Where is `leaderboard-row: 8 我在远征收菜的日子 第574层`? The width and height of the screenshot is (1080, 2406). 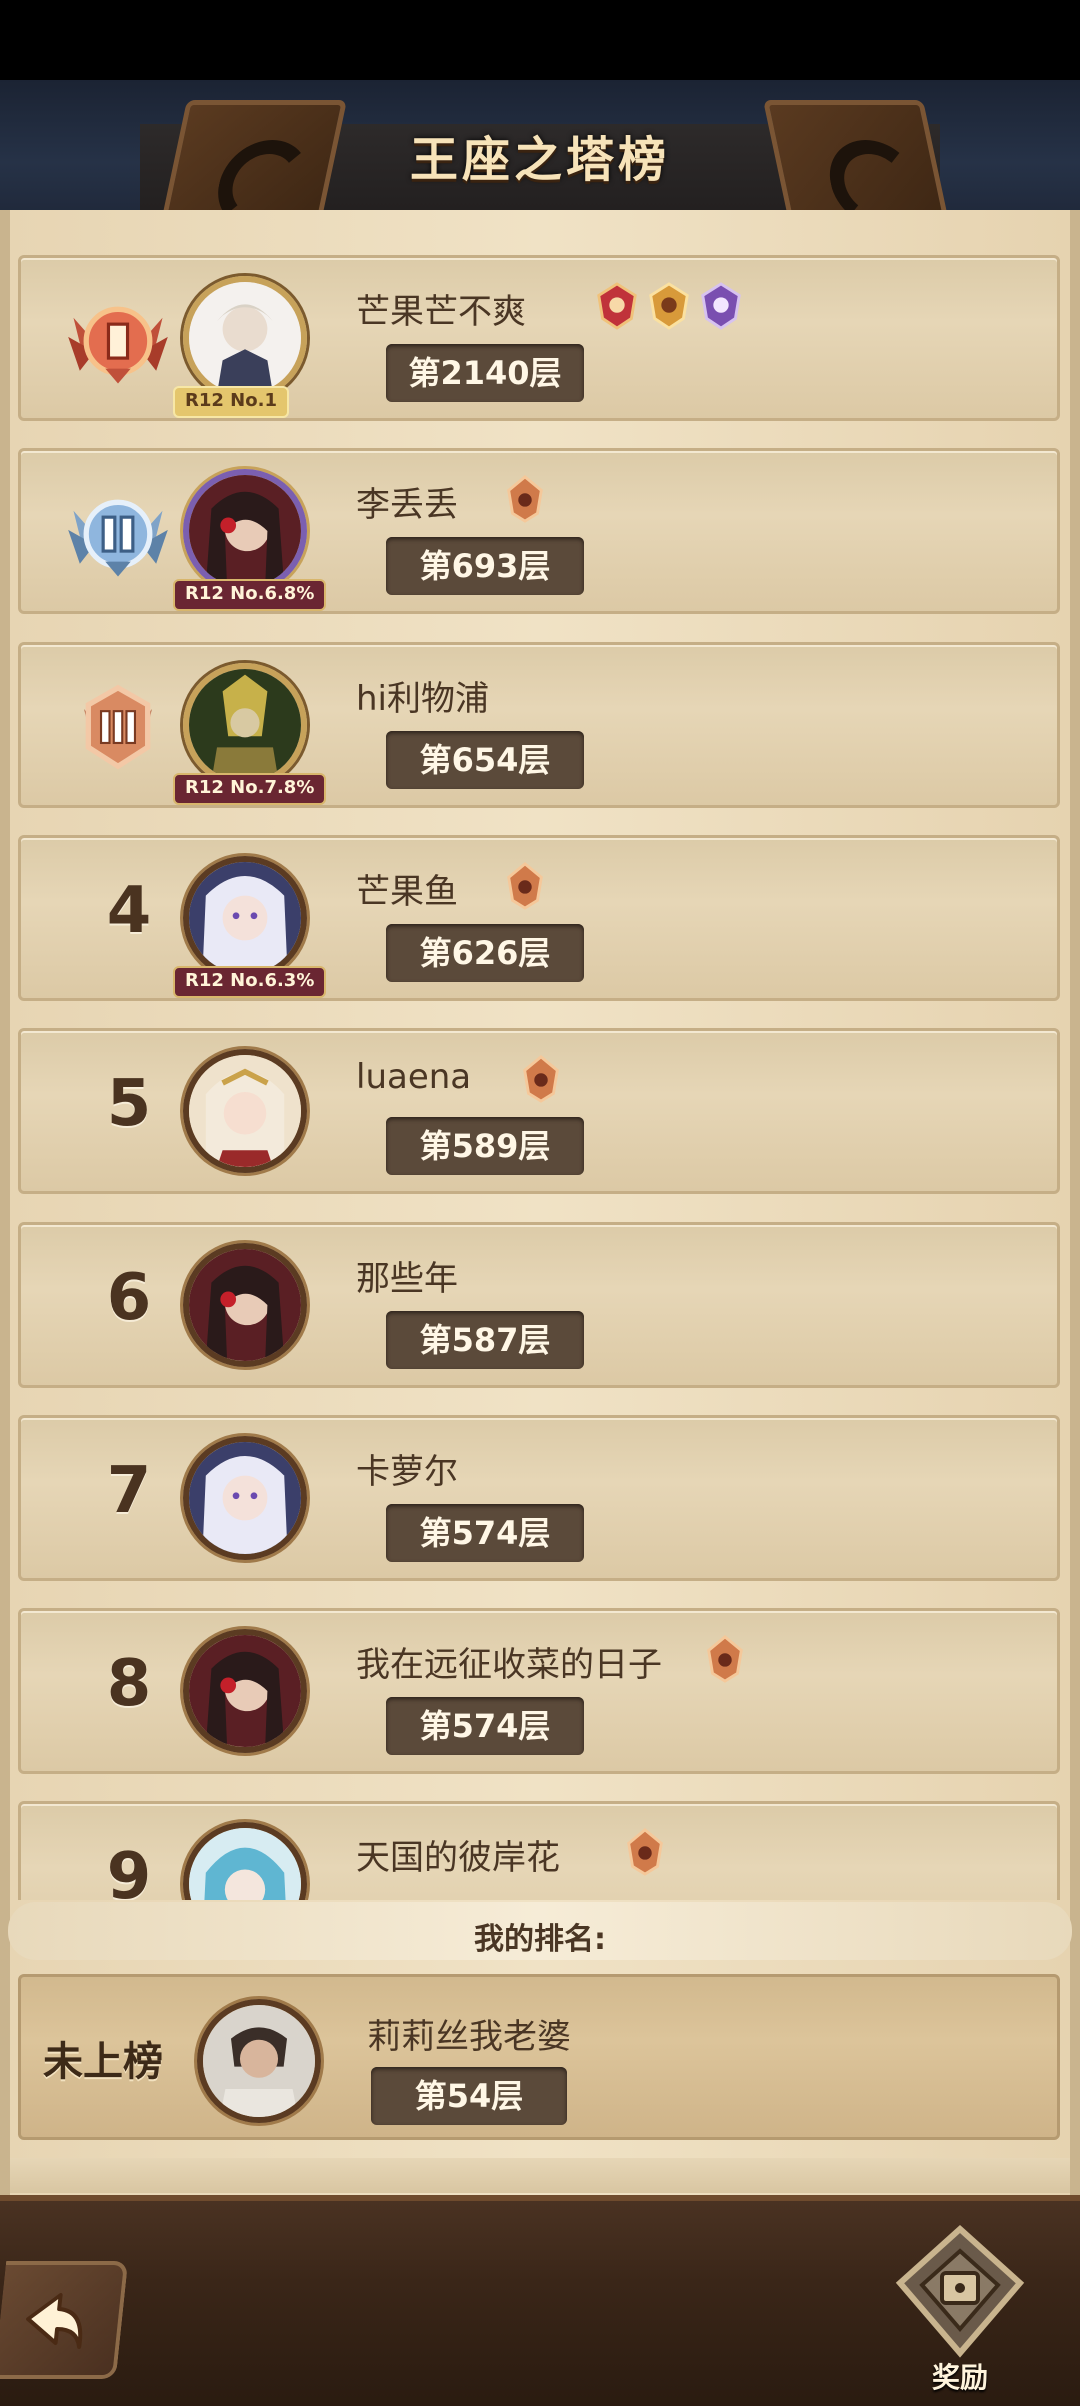 leaderboard-row: 8 我在远征收菜的日子 第574层 is located at coordinates (539, 1691).